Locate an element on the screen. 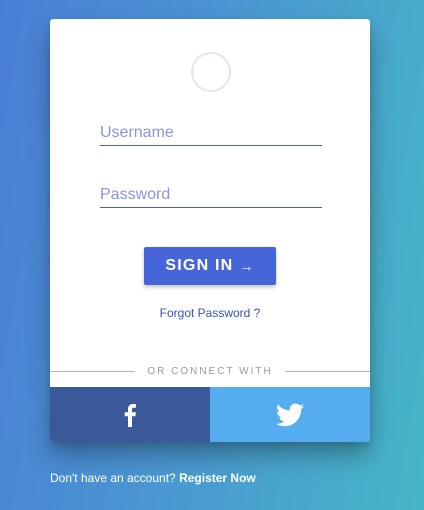  facebook-icon is located at coordinates (130, 415).